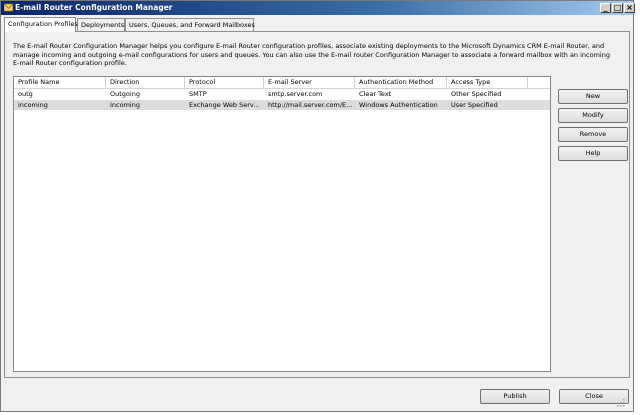 Image resolution: width=640 pixels, height=415 pixels. What do you see at coordinates (94, 7) in the screenshot?
I see `window-title: E-mail Router Configuration Manager` at bounding box center [94, 7].